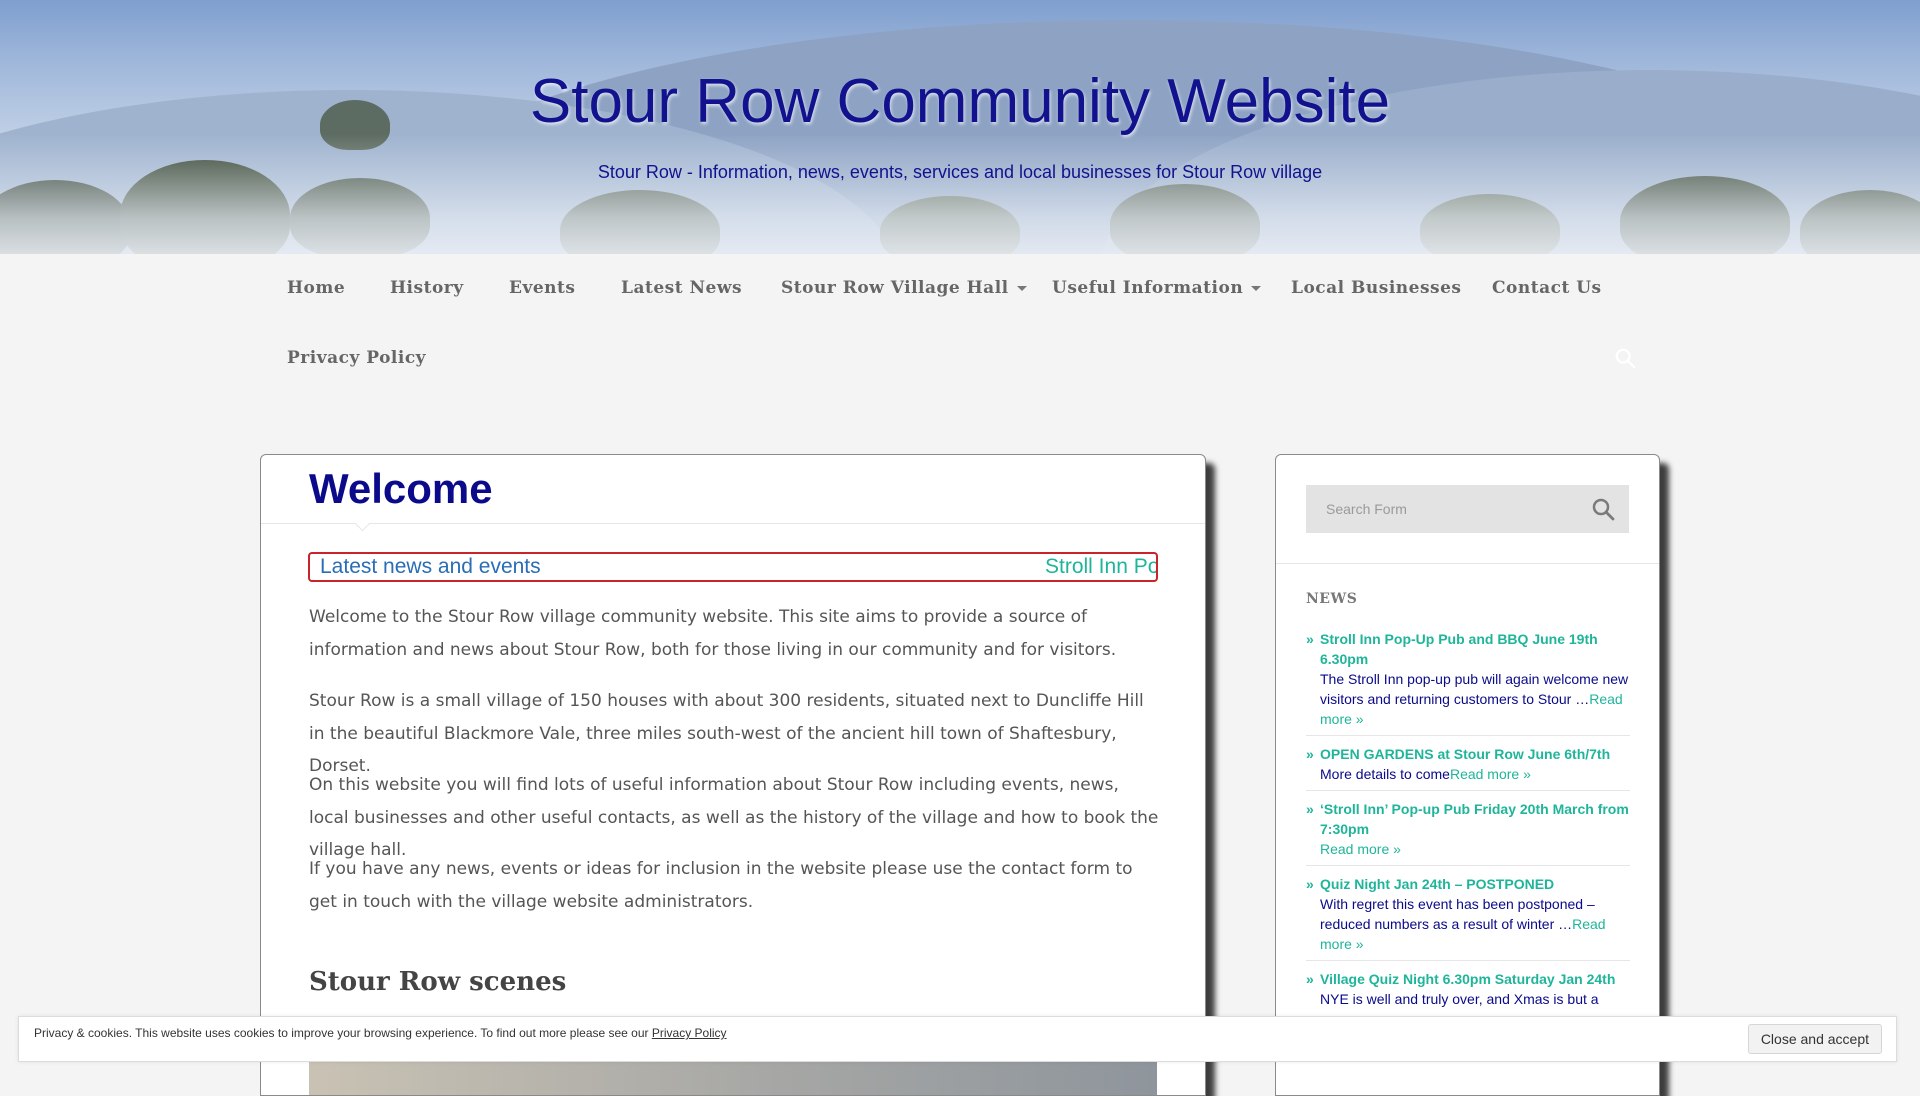 This screenshot has width=1920, height=1096. What do you see at coordinates (1814, 1039) in the screenshot?
I see `close-and-accept-button: Close and accept` at bounding box center [1814, 1039].